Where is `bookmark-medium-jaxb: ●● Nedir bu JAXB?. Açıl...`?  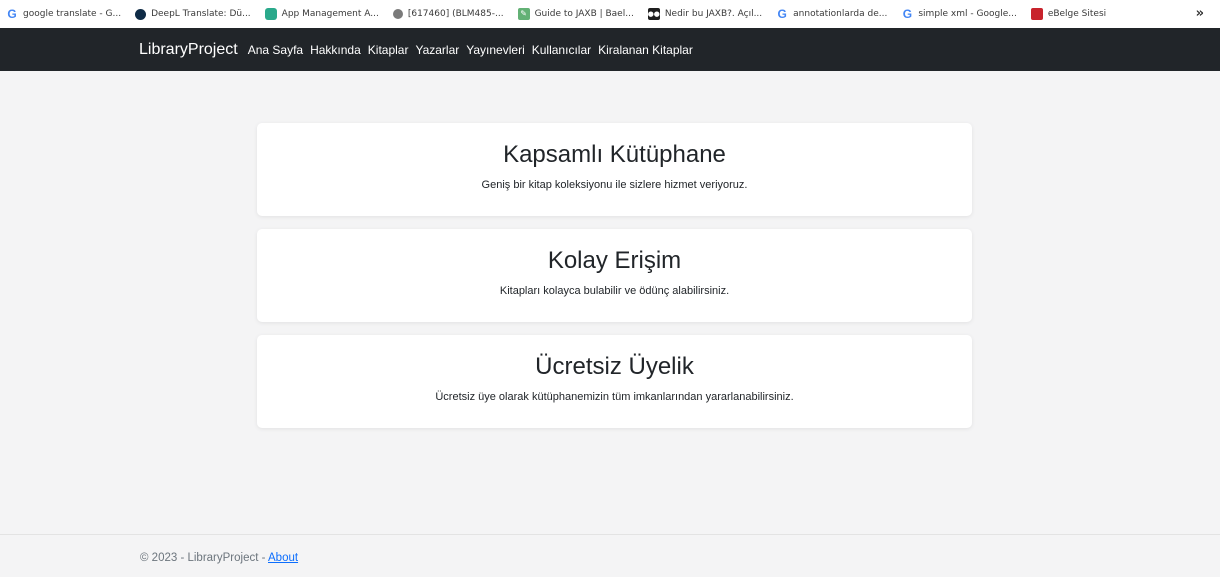 bookmark-medium-jaxb: ●● Nedir bu JAXB?. Açıl... is located at coordinates (705, 14).